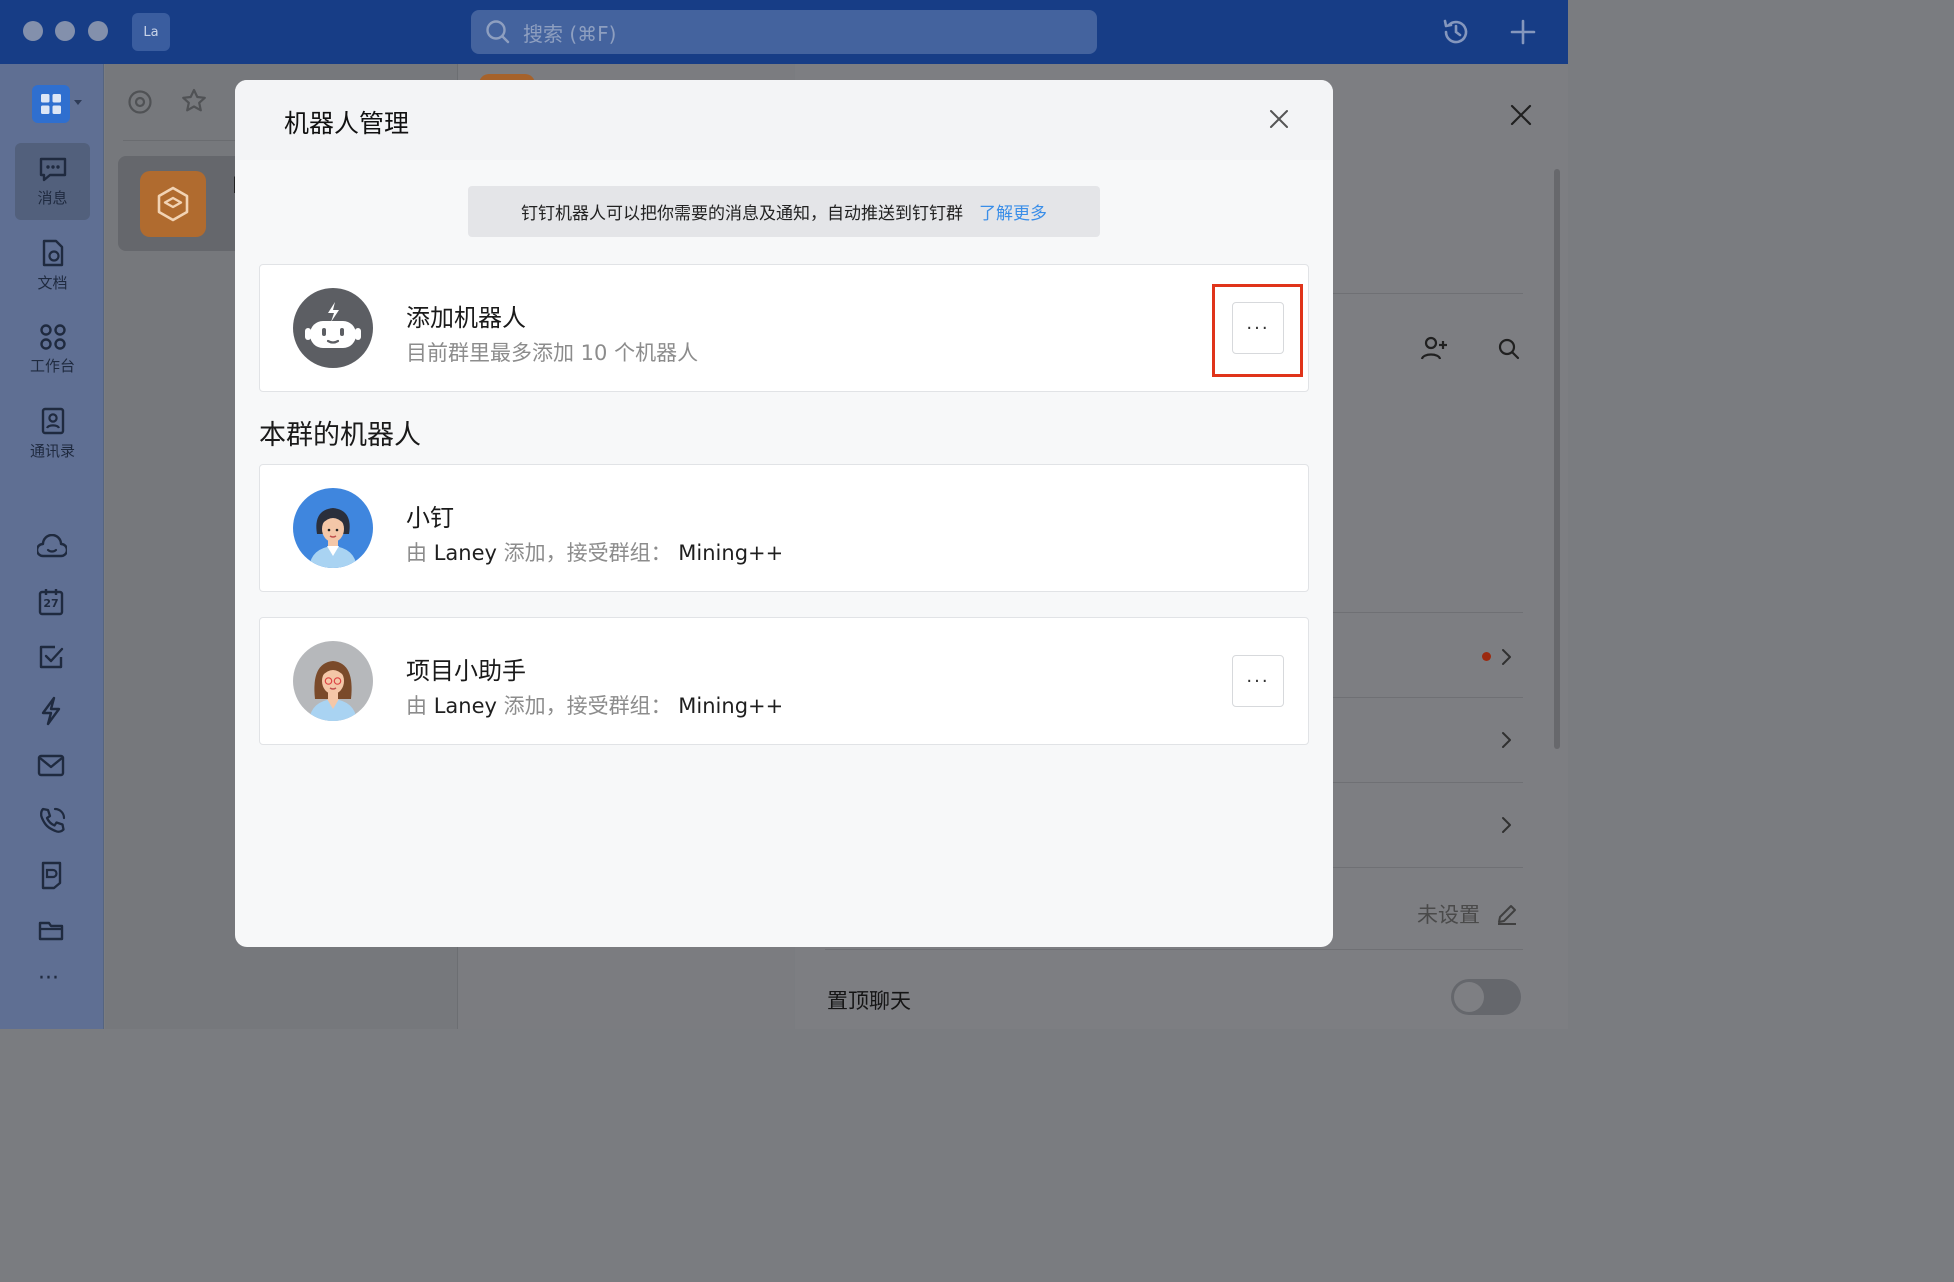  What do you see at coordinates (1434, 348) in the screenshot?
I see `add-member-icon` at bounding box center [1434, 348].